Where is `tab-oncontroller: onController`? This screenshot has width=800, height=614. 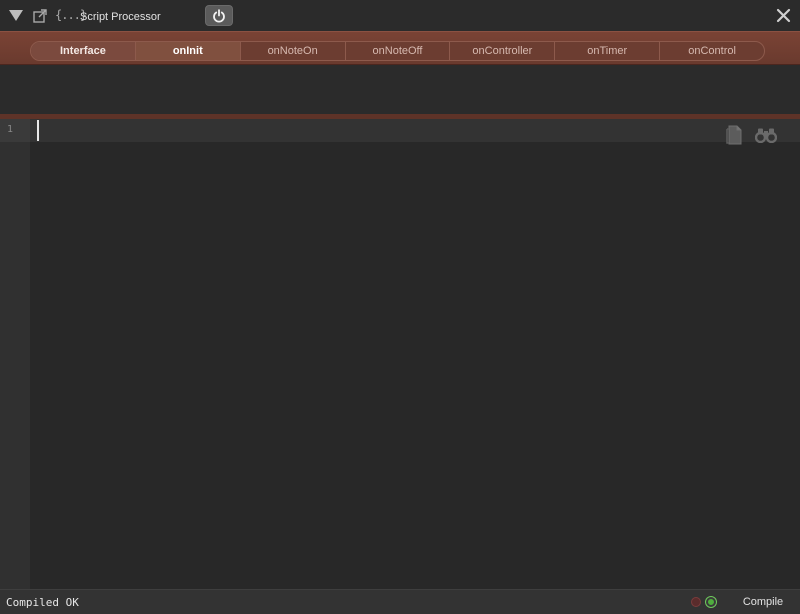
tab-oncontroller: onController is located at coordinates (503, 51).